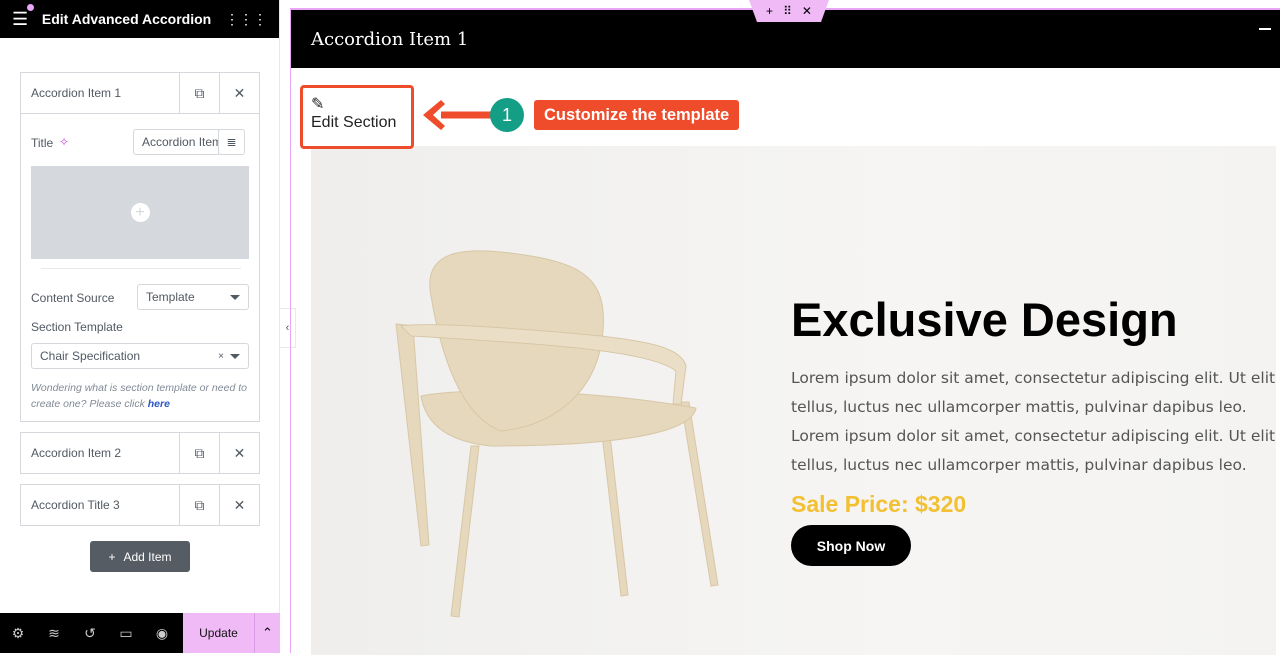 The width and height of the screenshot is (1280, 655). I want to click on delete-section-icon: ✕, so click(807, 11).